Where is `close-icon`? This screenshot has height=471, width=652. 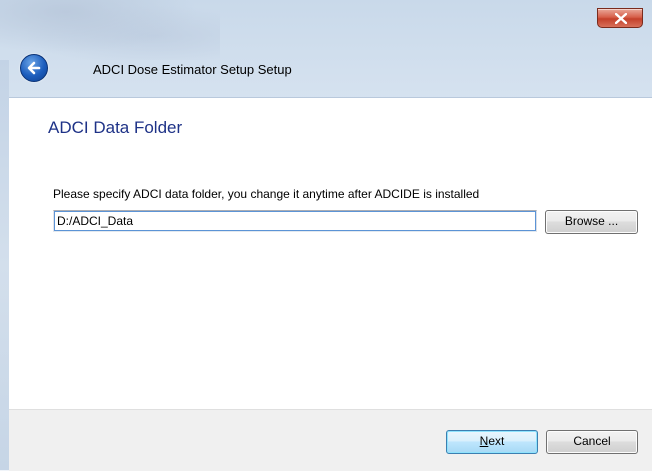 close-icon is located at coordinates (621, 18).